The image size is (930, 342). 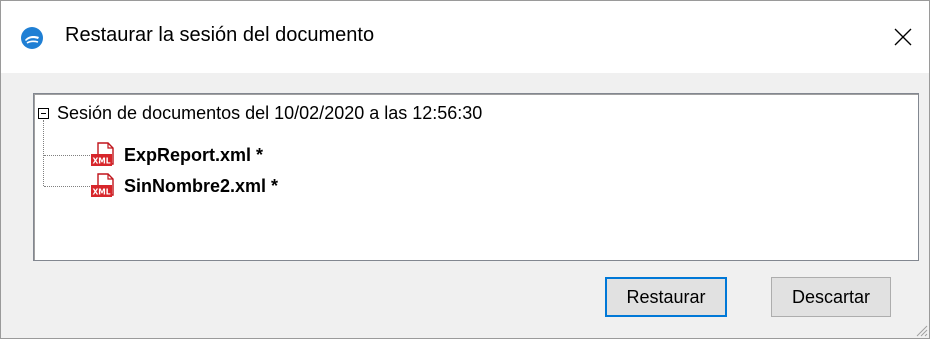 I want to click on tree-item-label: ExpReport.xml *, so click(x=194, y=154).